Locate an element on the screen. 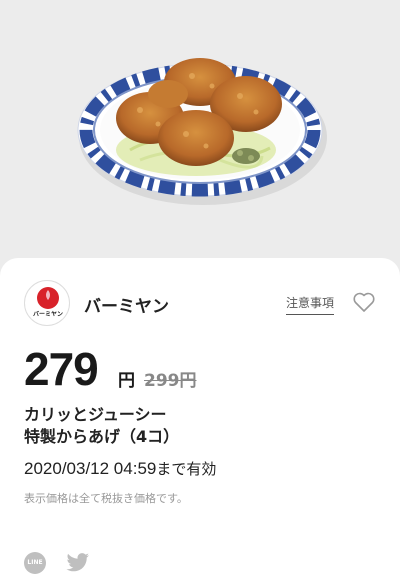  expiry-date: 2020/03/12 04:59 is located at coordinates (90, 468).